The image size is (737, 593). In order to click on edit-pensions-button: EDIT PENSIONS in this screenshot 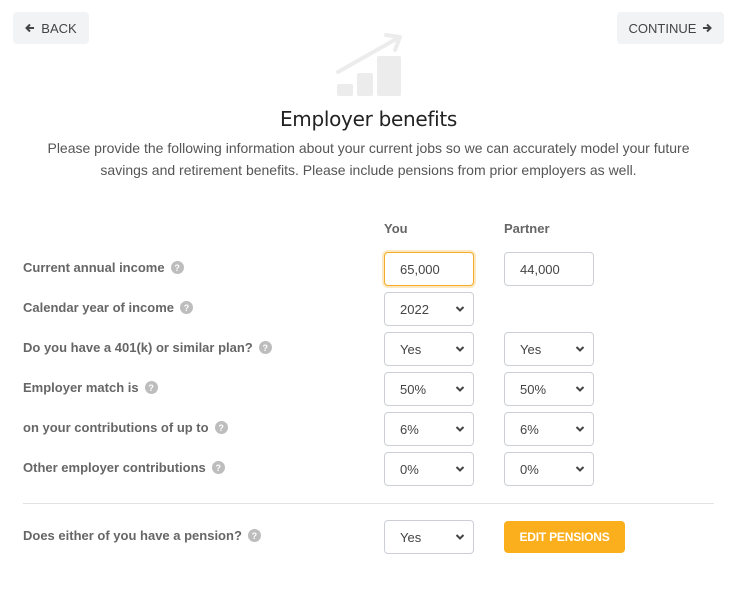, I will do `click(564, 537)`.